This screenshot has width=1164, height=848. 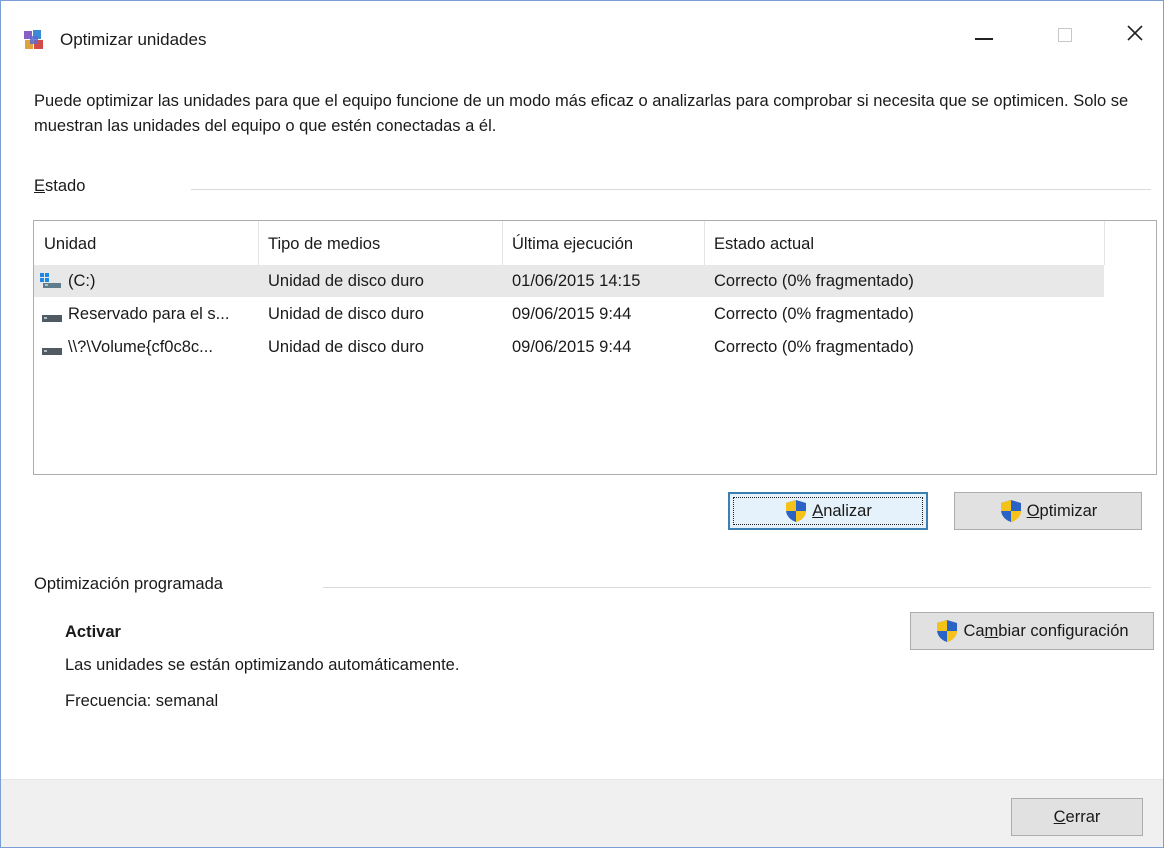 I want to click on close-icon, so click(x=1135, y=33).